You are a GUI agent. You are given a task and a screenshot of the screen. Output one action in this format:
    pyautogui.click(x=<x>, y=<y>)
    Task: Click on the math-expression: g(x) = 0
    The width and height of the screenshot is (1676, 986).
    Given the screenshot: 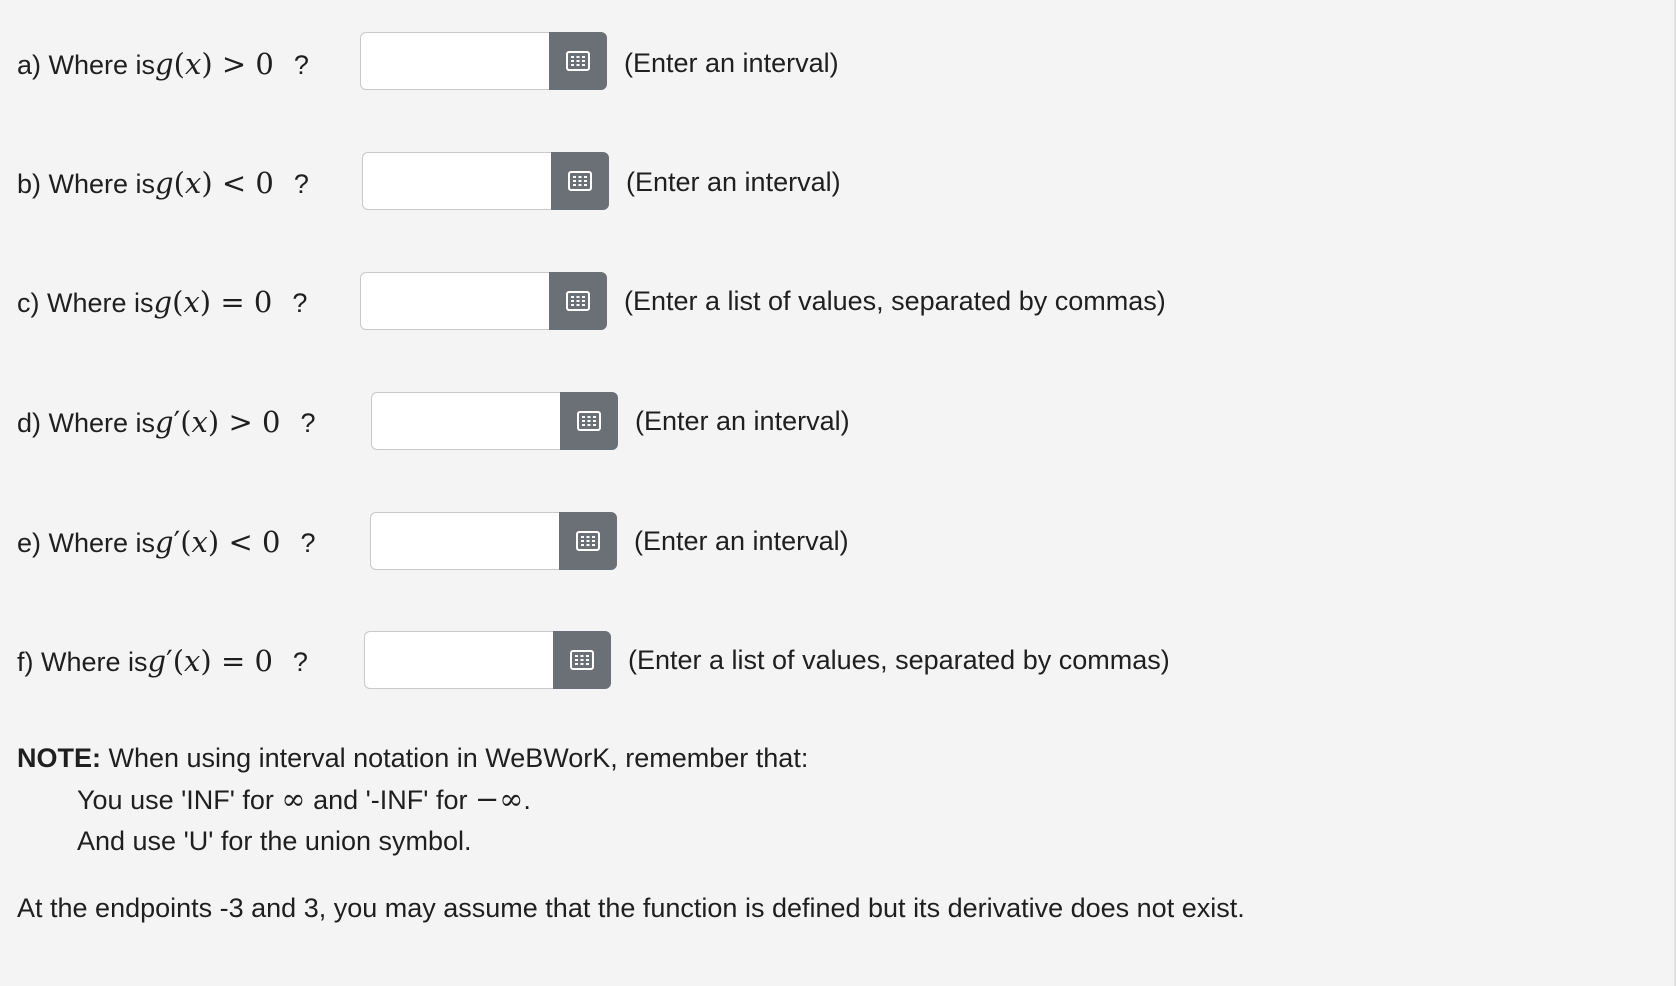 What is the action you would take?
    pyautogui.click(x=213, y=302)
    